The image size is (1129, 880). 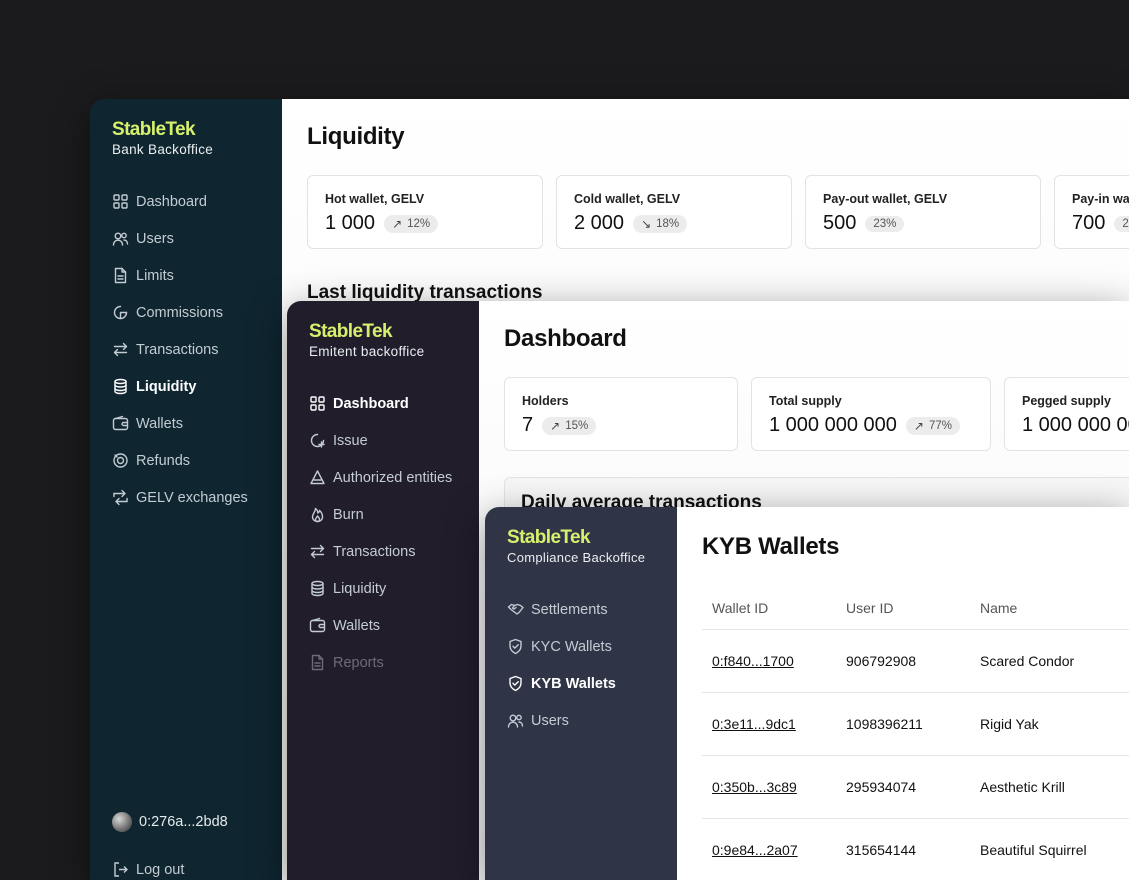 I want to click on stat-value: 1 000 000 000, so click(x=1075, y=425).